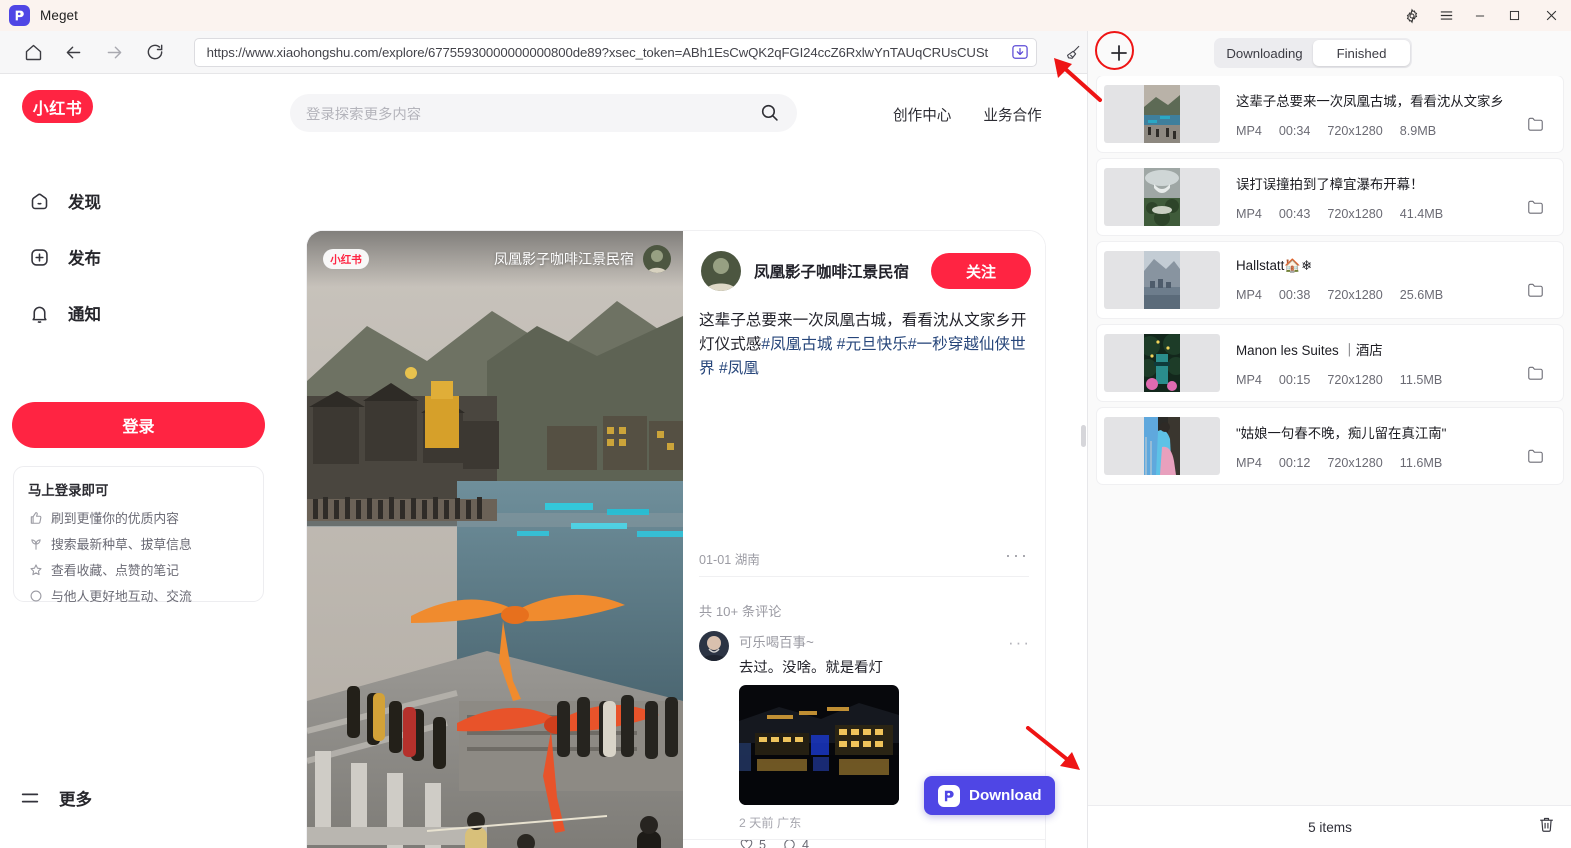  What do you see at coordinates (138, 425) in the screenshot?
I see `login-button: 登录` at bounding box center [138, 425].